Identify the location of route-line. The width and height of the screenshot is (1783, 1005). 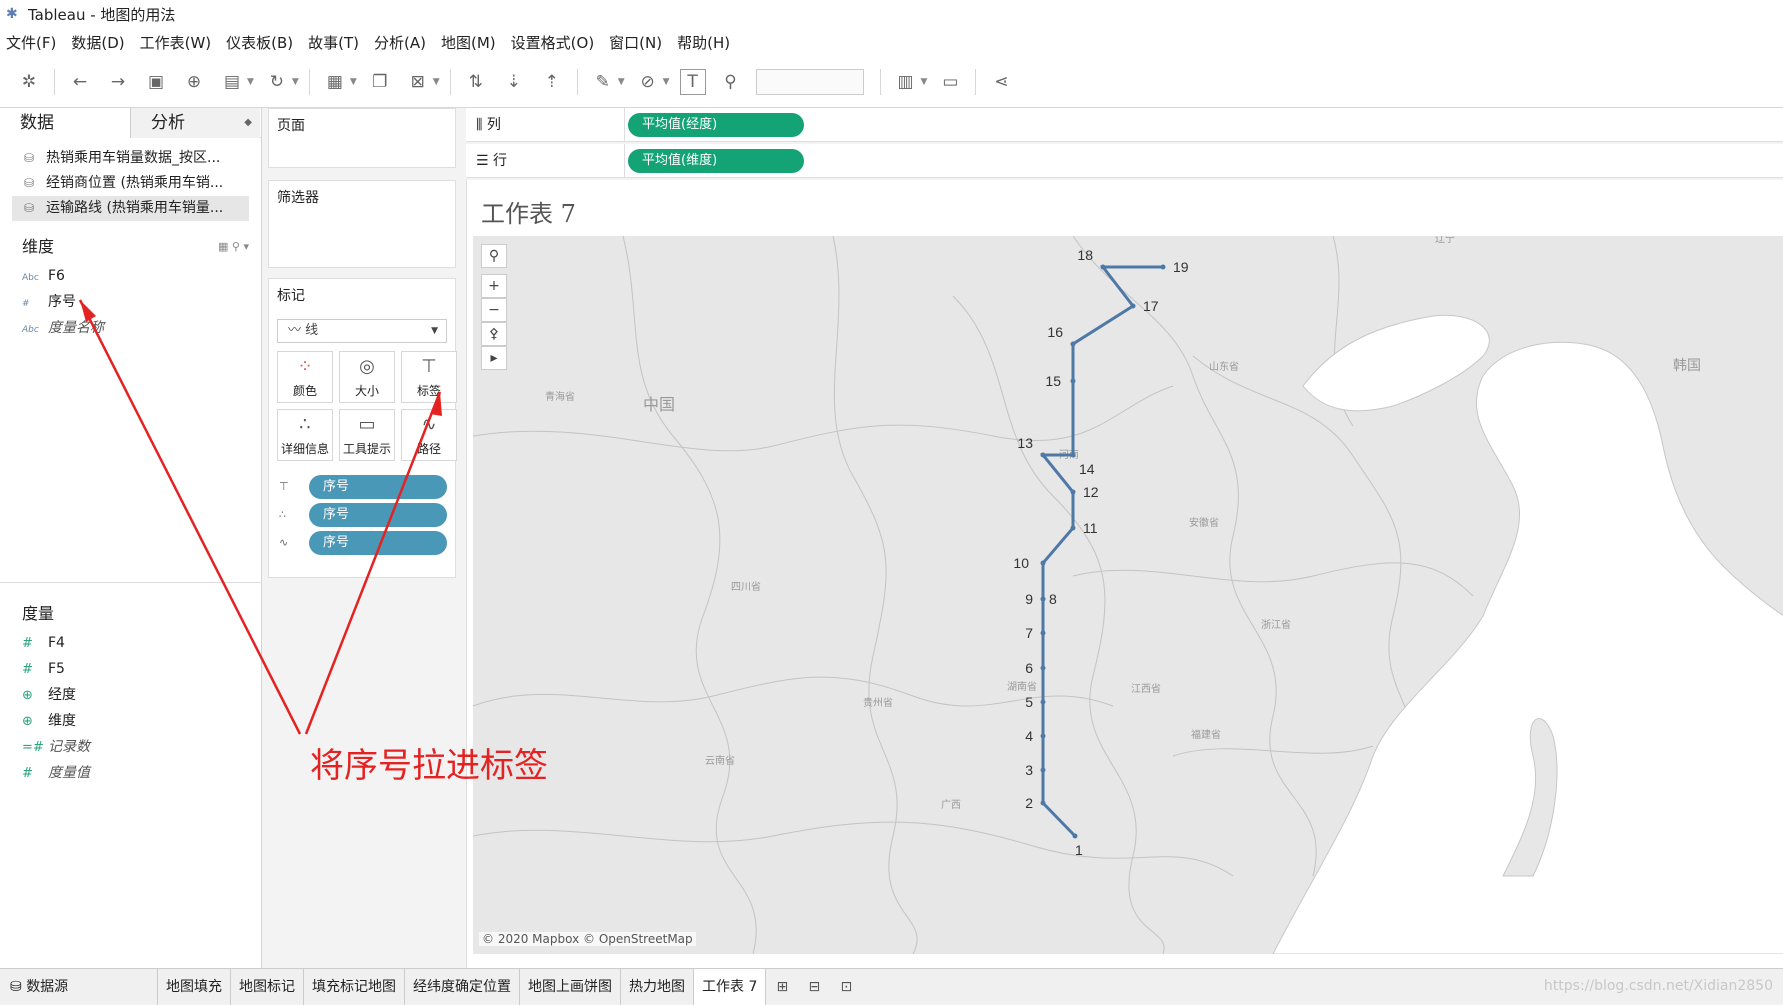
(1101, 551).